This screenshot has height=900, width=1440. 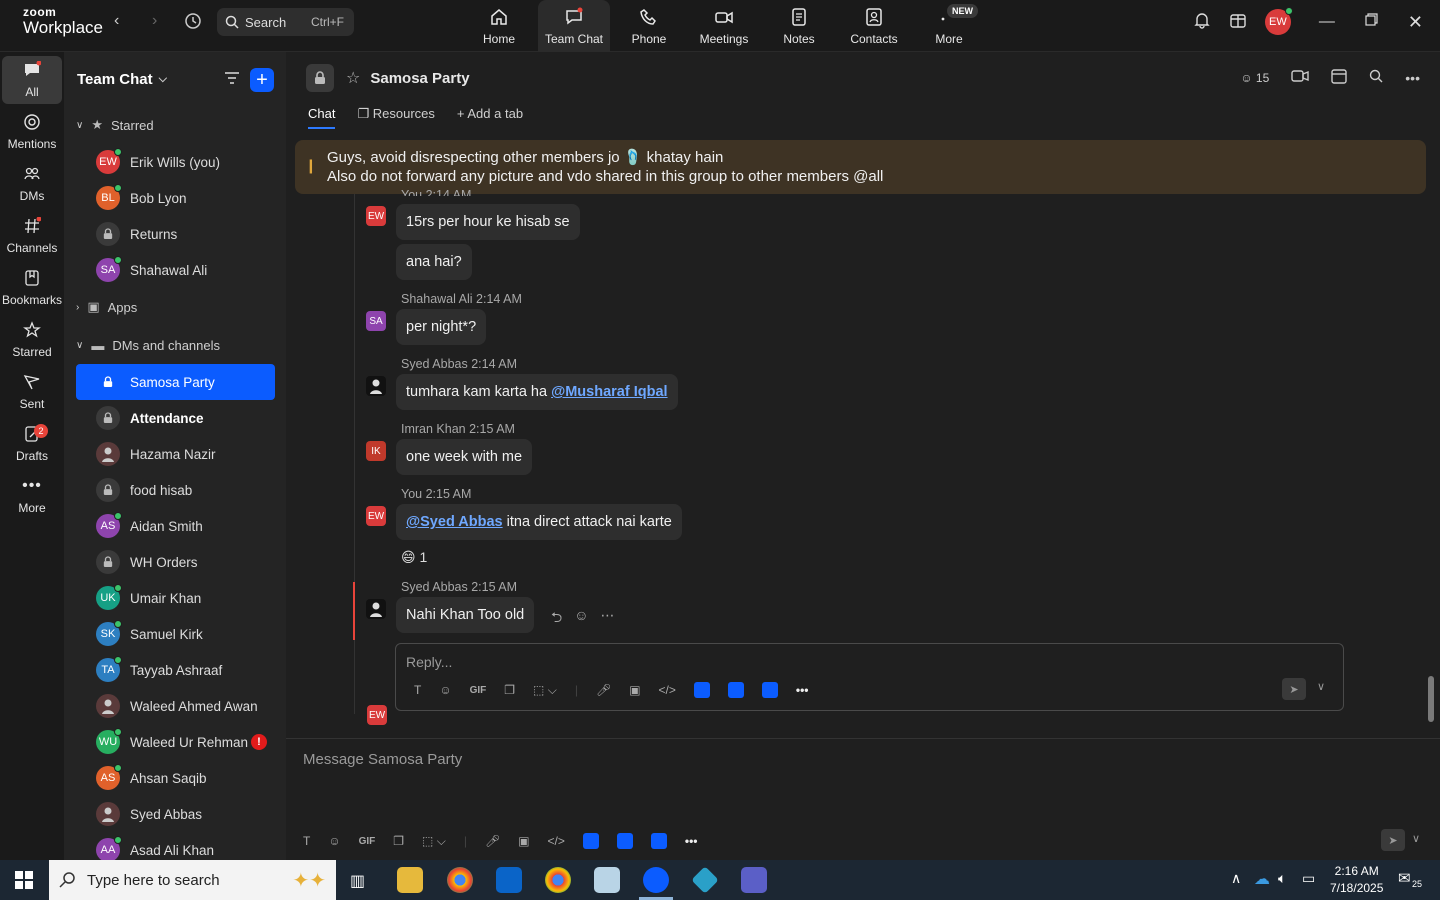 What do you see at coordinates (1282, 878) in the screenshot?
I see `volume-icon: 🔈︎` at bounding box center [1282, 878].